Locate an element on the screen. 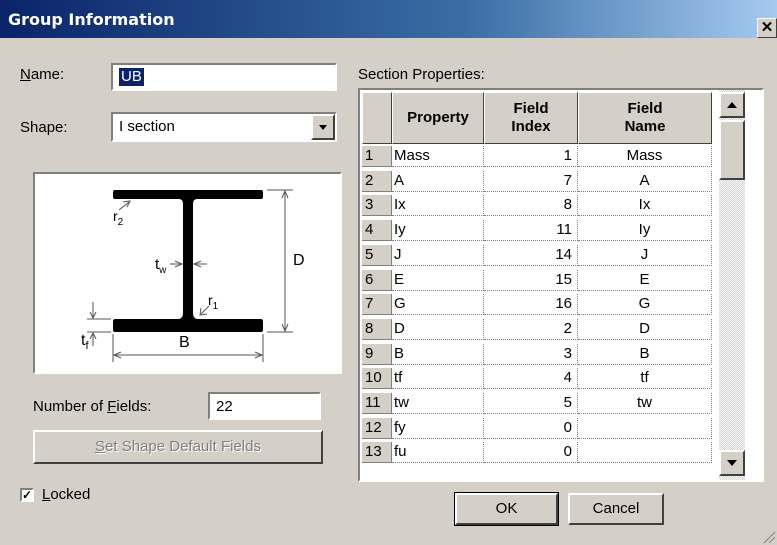 This screenshot has height=545, width=777. close-icon: ✕ is located at coordinates (767, 27).